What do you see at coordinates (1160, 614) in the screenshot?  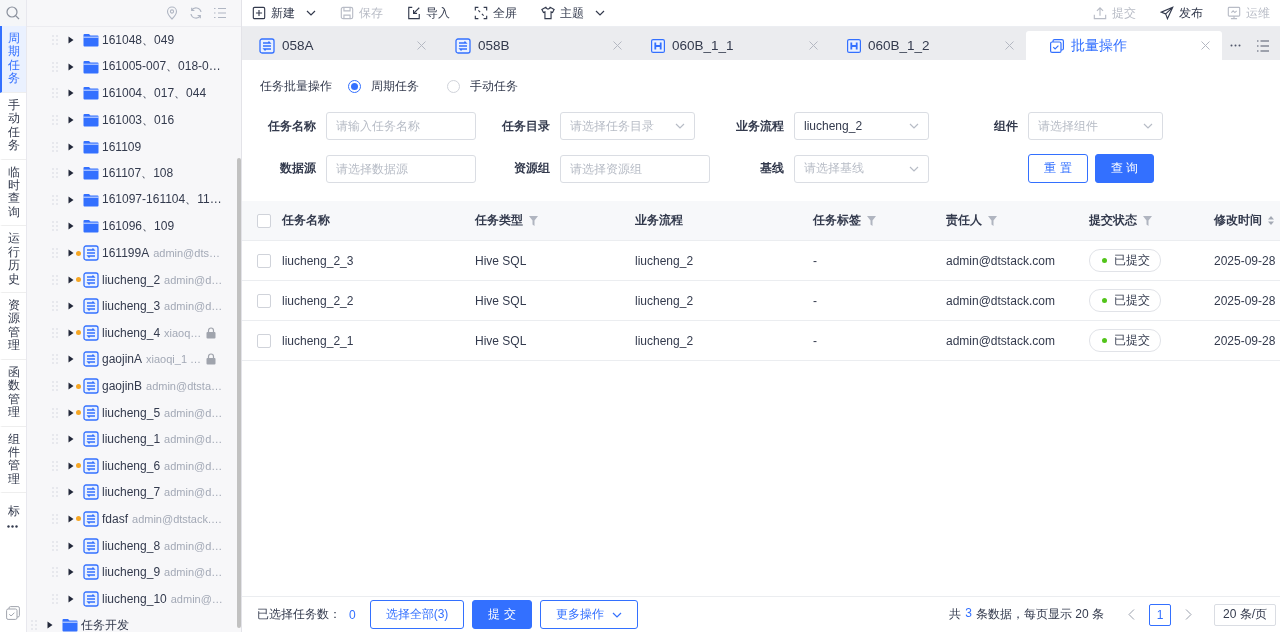 I see `page-button: 1` at bounding box center [1160, 614].